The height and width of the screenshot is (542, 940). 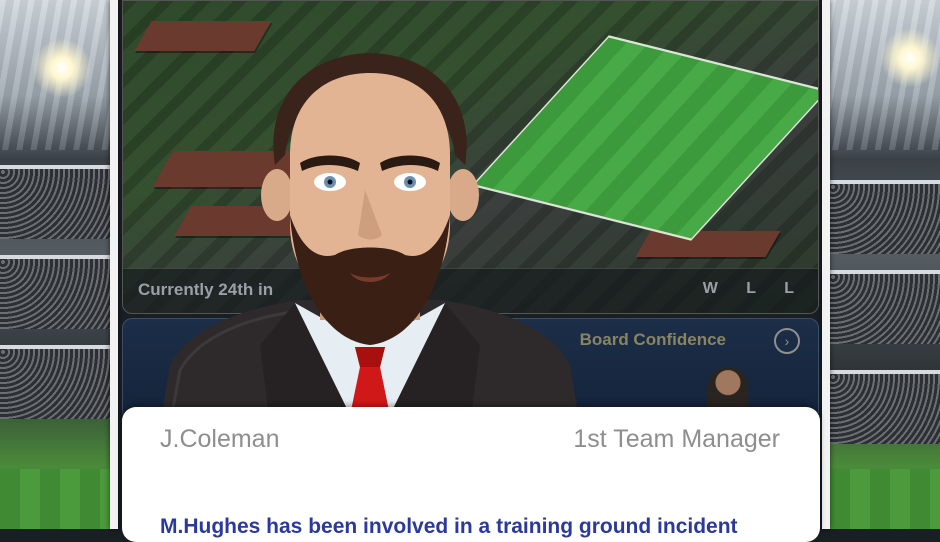 What do you see at coordinates (885, 264) in the screenshot?
I see `stadium-background-right` at bounding box center [885, 264].